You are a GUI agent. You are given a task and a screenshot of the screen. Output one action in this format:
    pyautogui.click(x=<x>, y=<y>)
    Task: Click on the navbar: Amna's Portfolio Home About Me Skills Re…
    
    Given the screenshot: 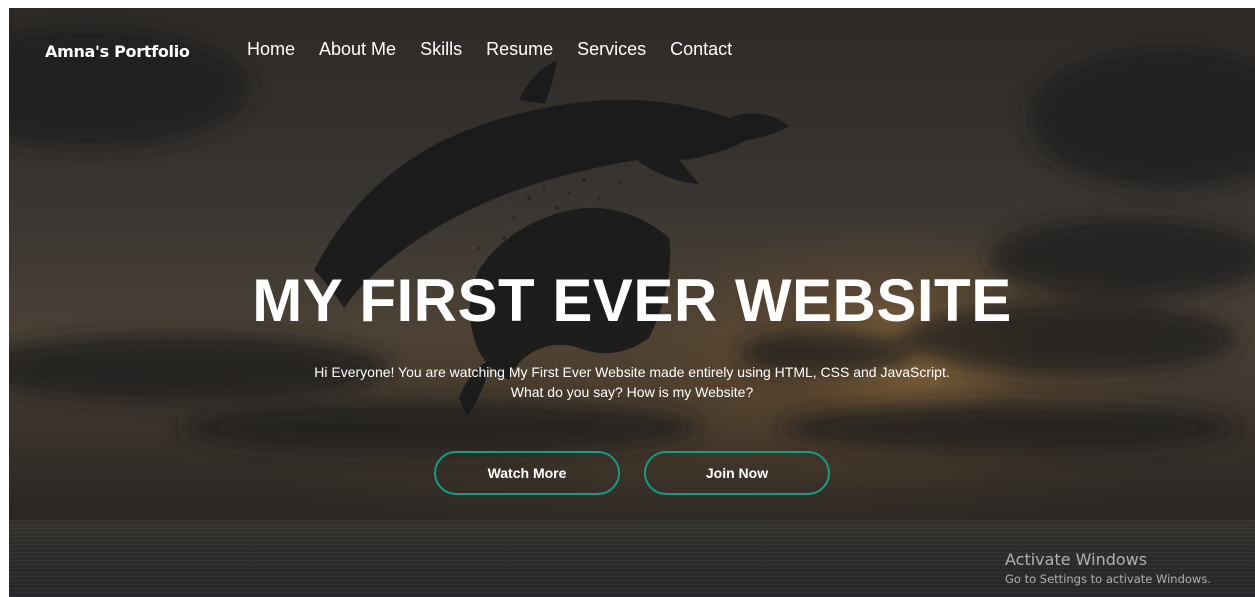 What is the action you would take?
    pyautogui.click(x=632, y=51)
    